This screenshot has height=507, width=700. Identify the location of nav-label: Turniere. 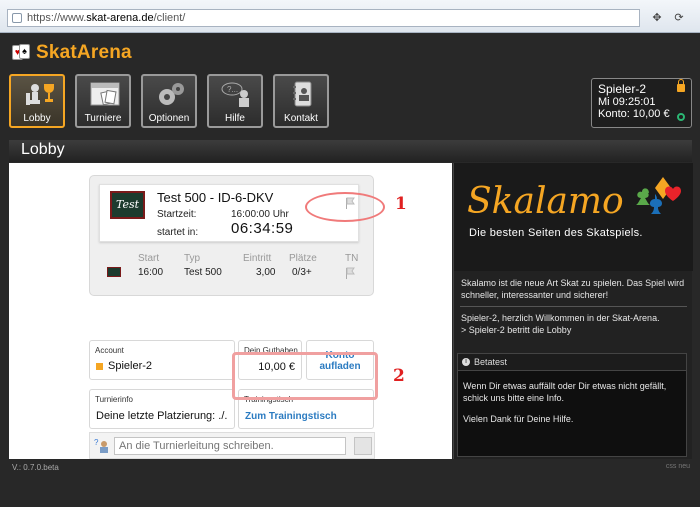
(103, 118).